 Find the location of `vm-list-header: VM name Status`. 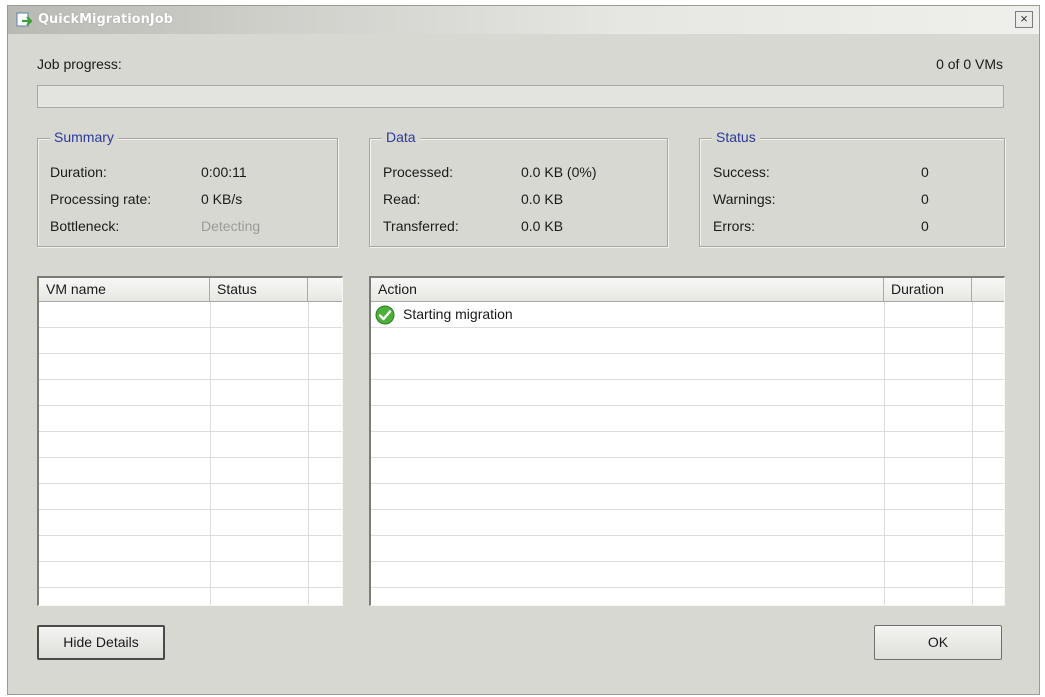

vm-list-header: VM name Status is located at coordinates (190, 290).